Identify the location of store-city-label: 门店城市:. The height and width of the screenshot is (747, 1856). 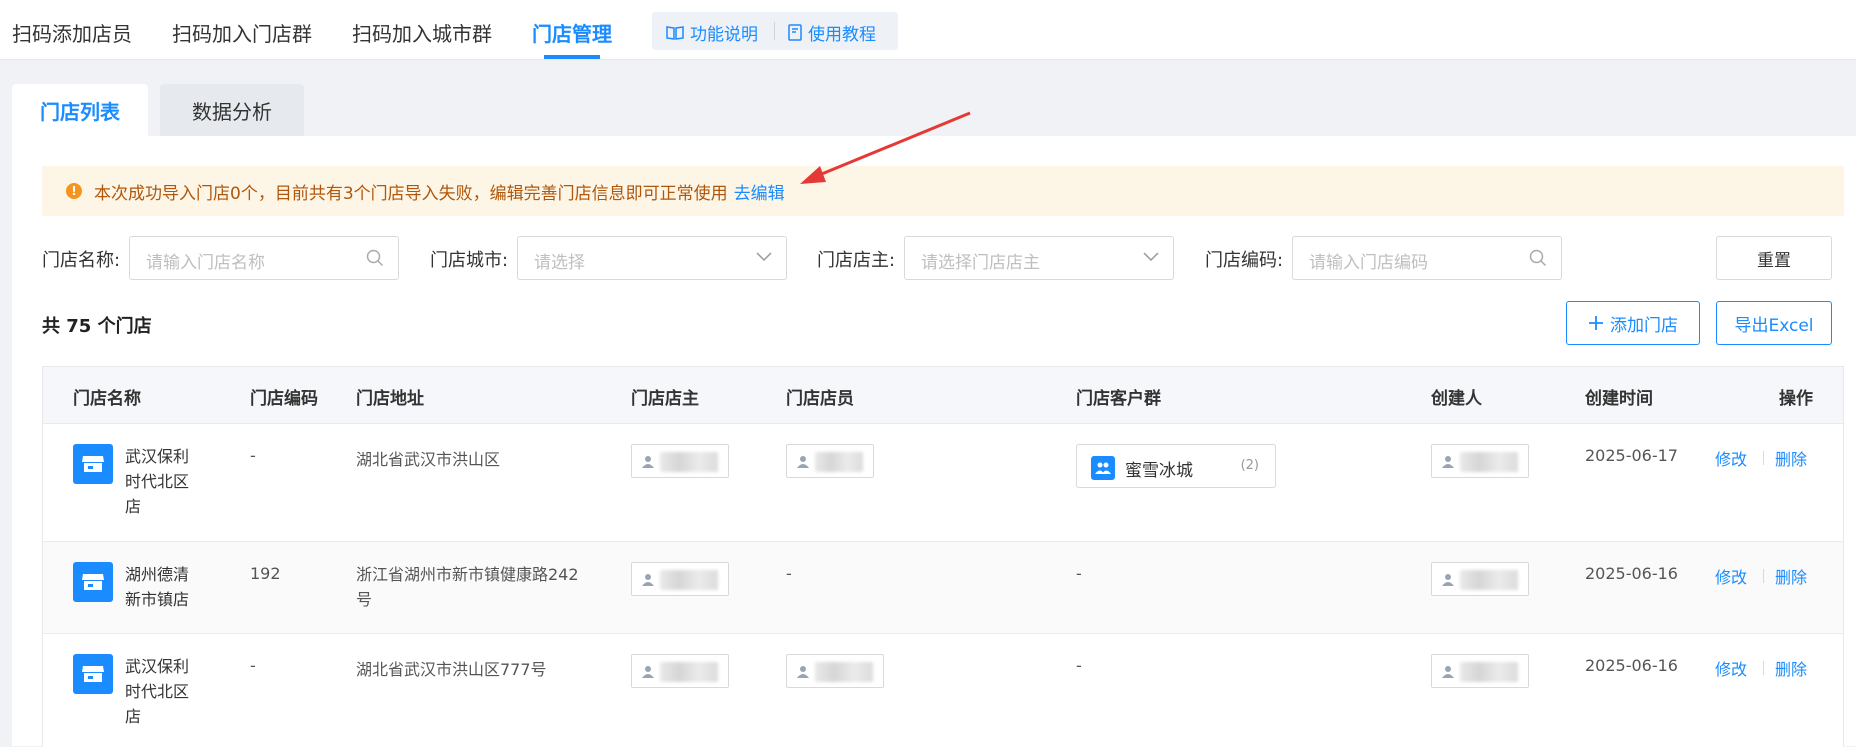
(469, 260).